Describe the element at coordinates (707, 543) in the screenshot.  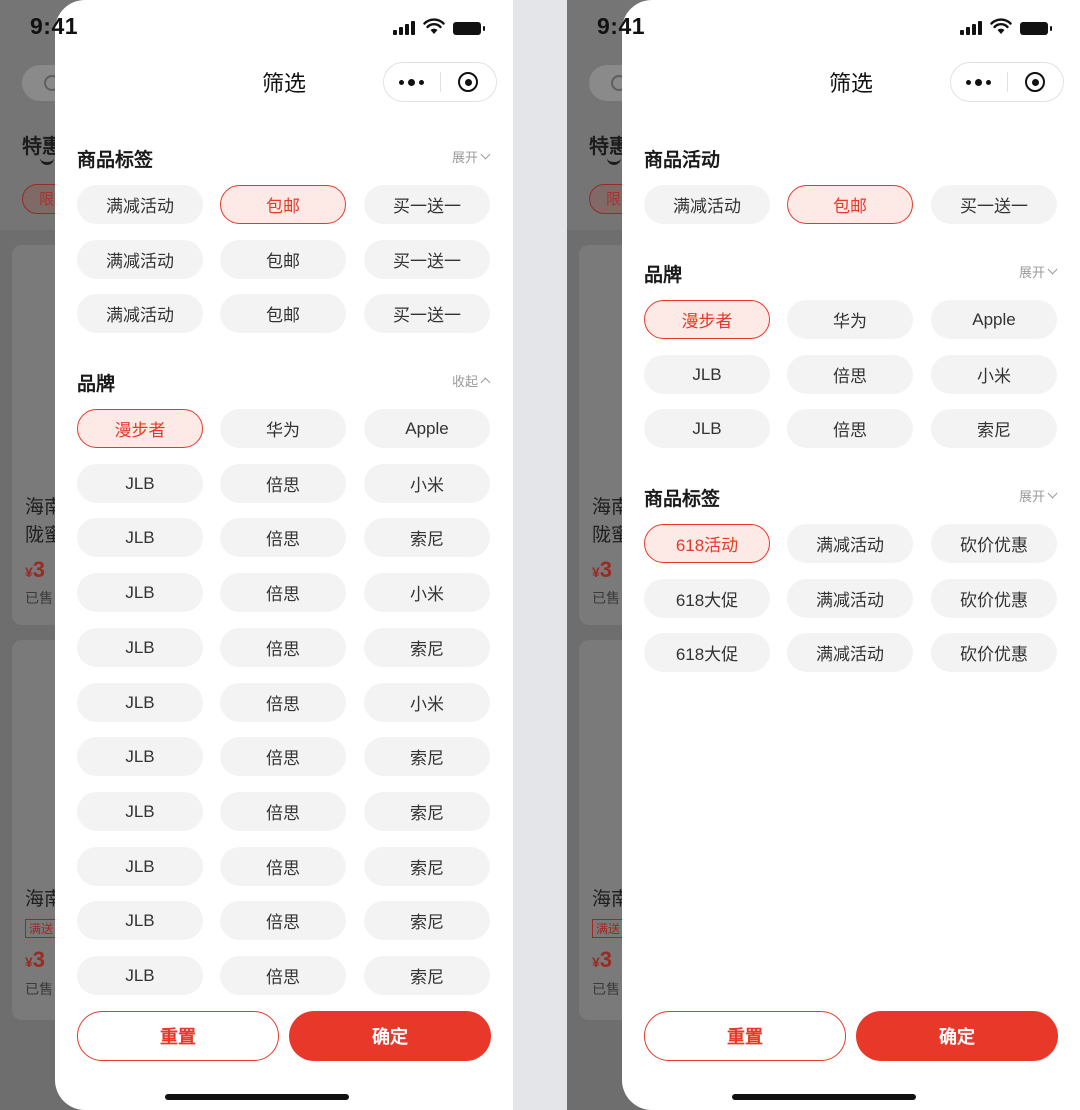
I see `filter-chip-selected: 618活动` at that location.